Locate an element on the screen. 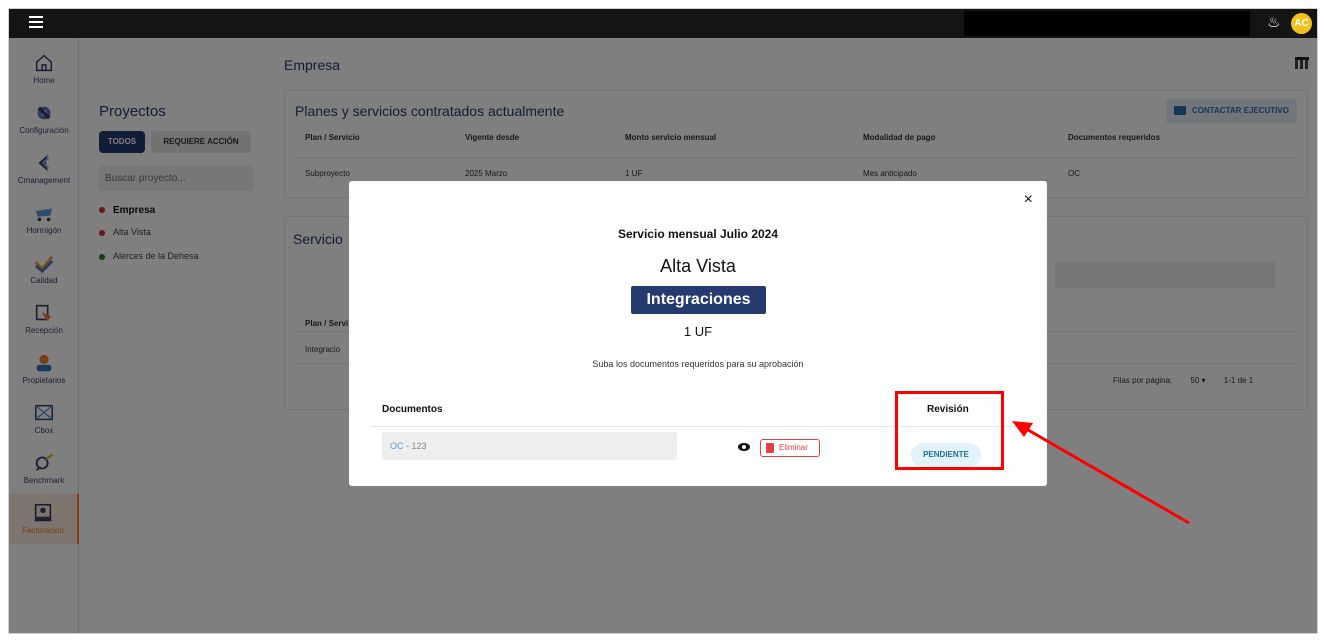 The width and height of the screenshot is (1326, 641). close-icon: × is located at coordinates (1028, 200).